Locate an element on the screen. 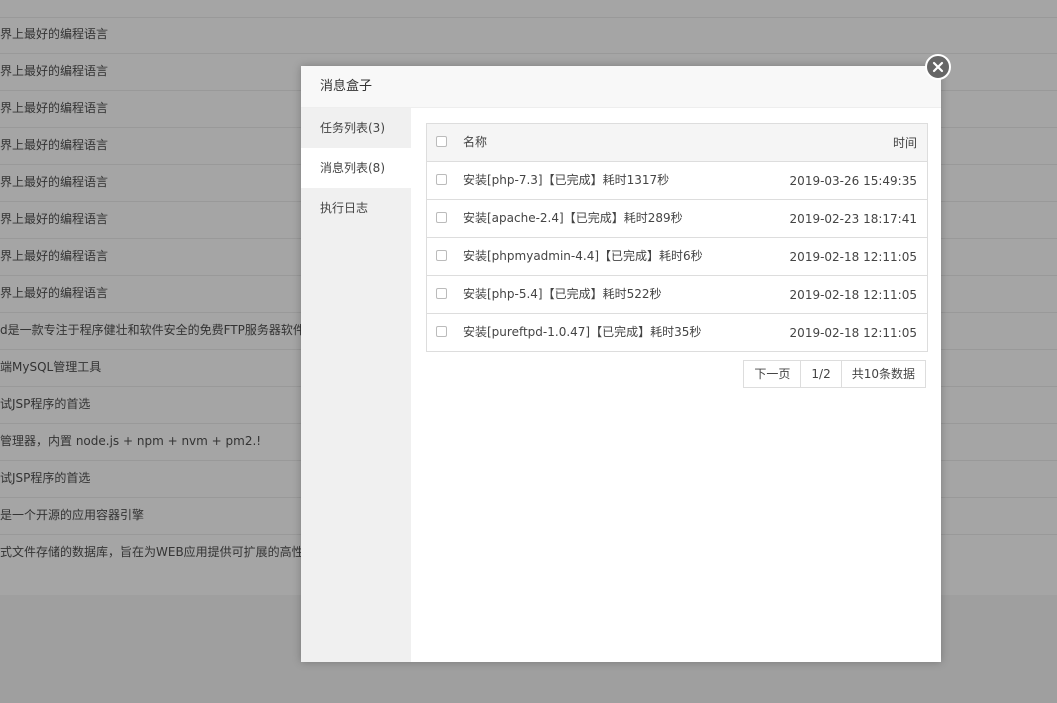 The height and width of the screenshot is (703, 1057). dialog-sidebar: 任务列表(3) 消息列表(8) 执行日志 is located at coordinates (356, 385).